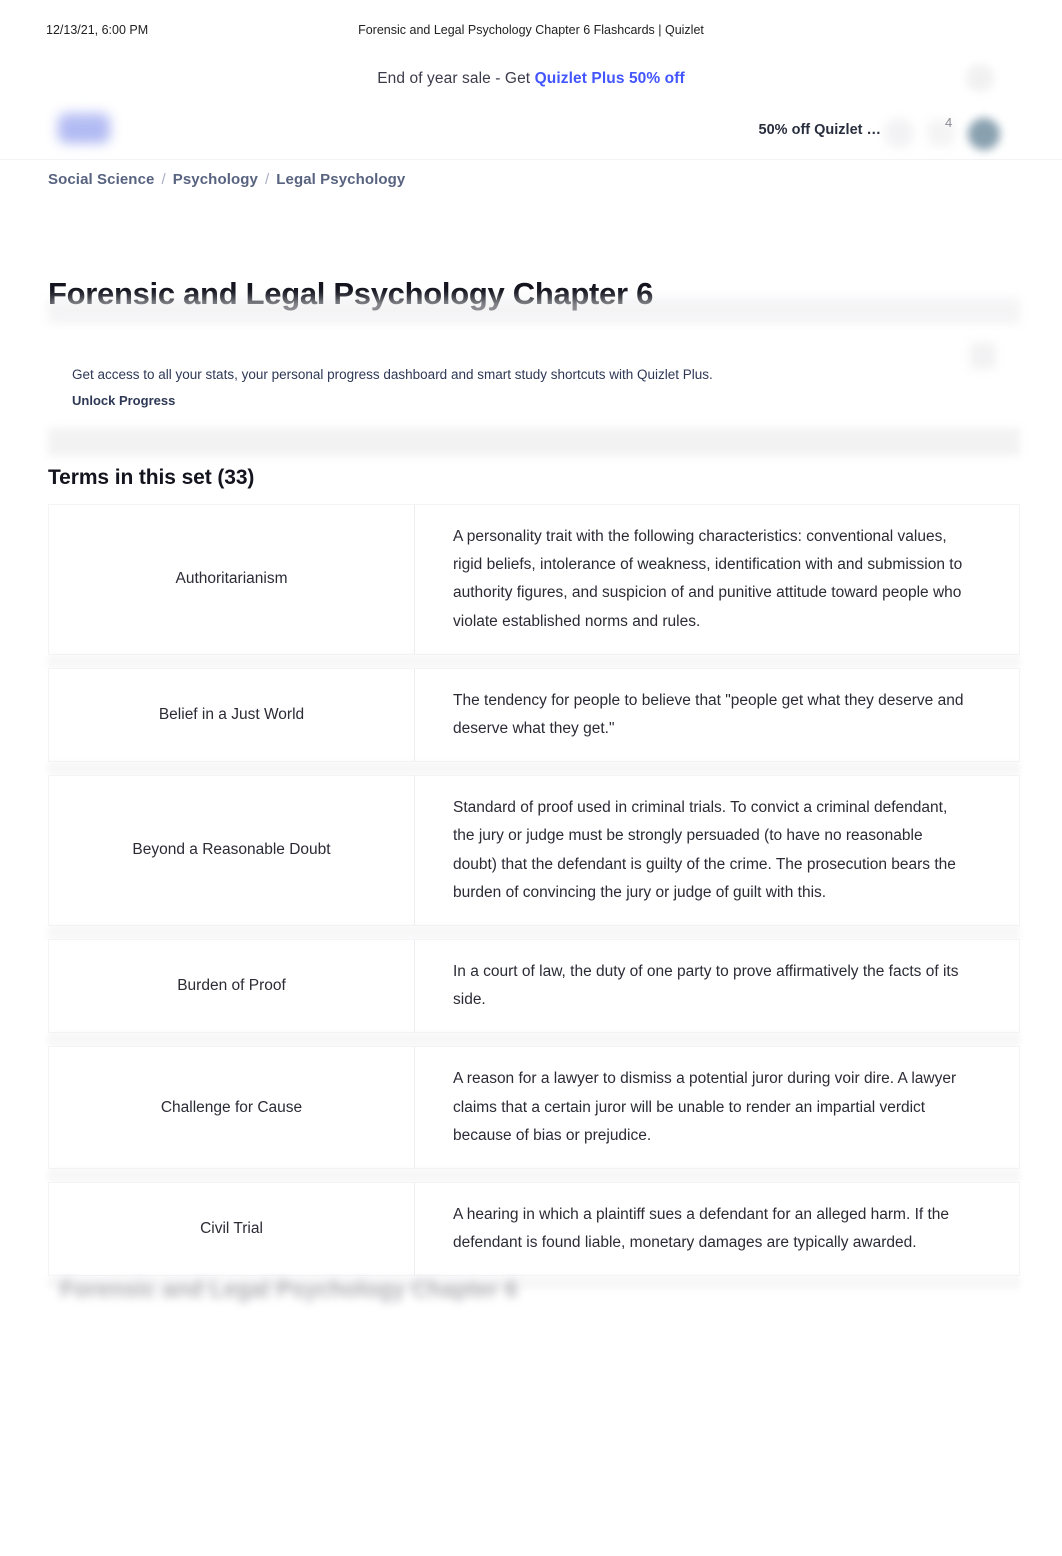  Describe the element at coordinates (980, 78) in the screenshot. I see `close-icon` at that location.